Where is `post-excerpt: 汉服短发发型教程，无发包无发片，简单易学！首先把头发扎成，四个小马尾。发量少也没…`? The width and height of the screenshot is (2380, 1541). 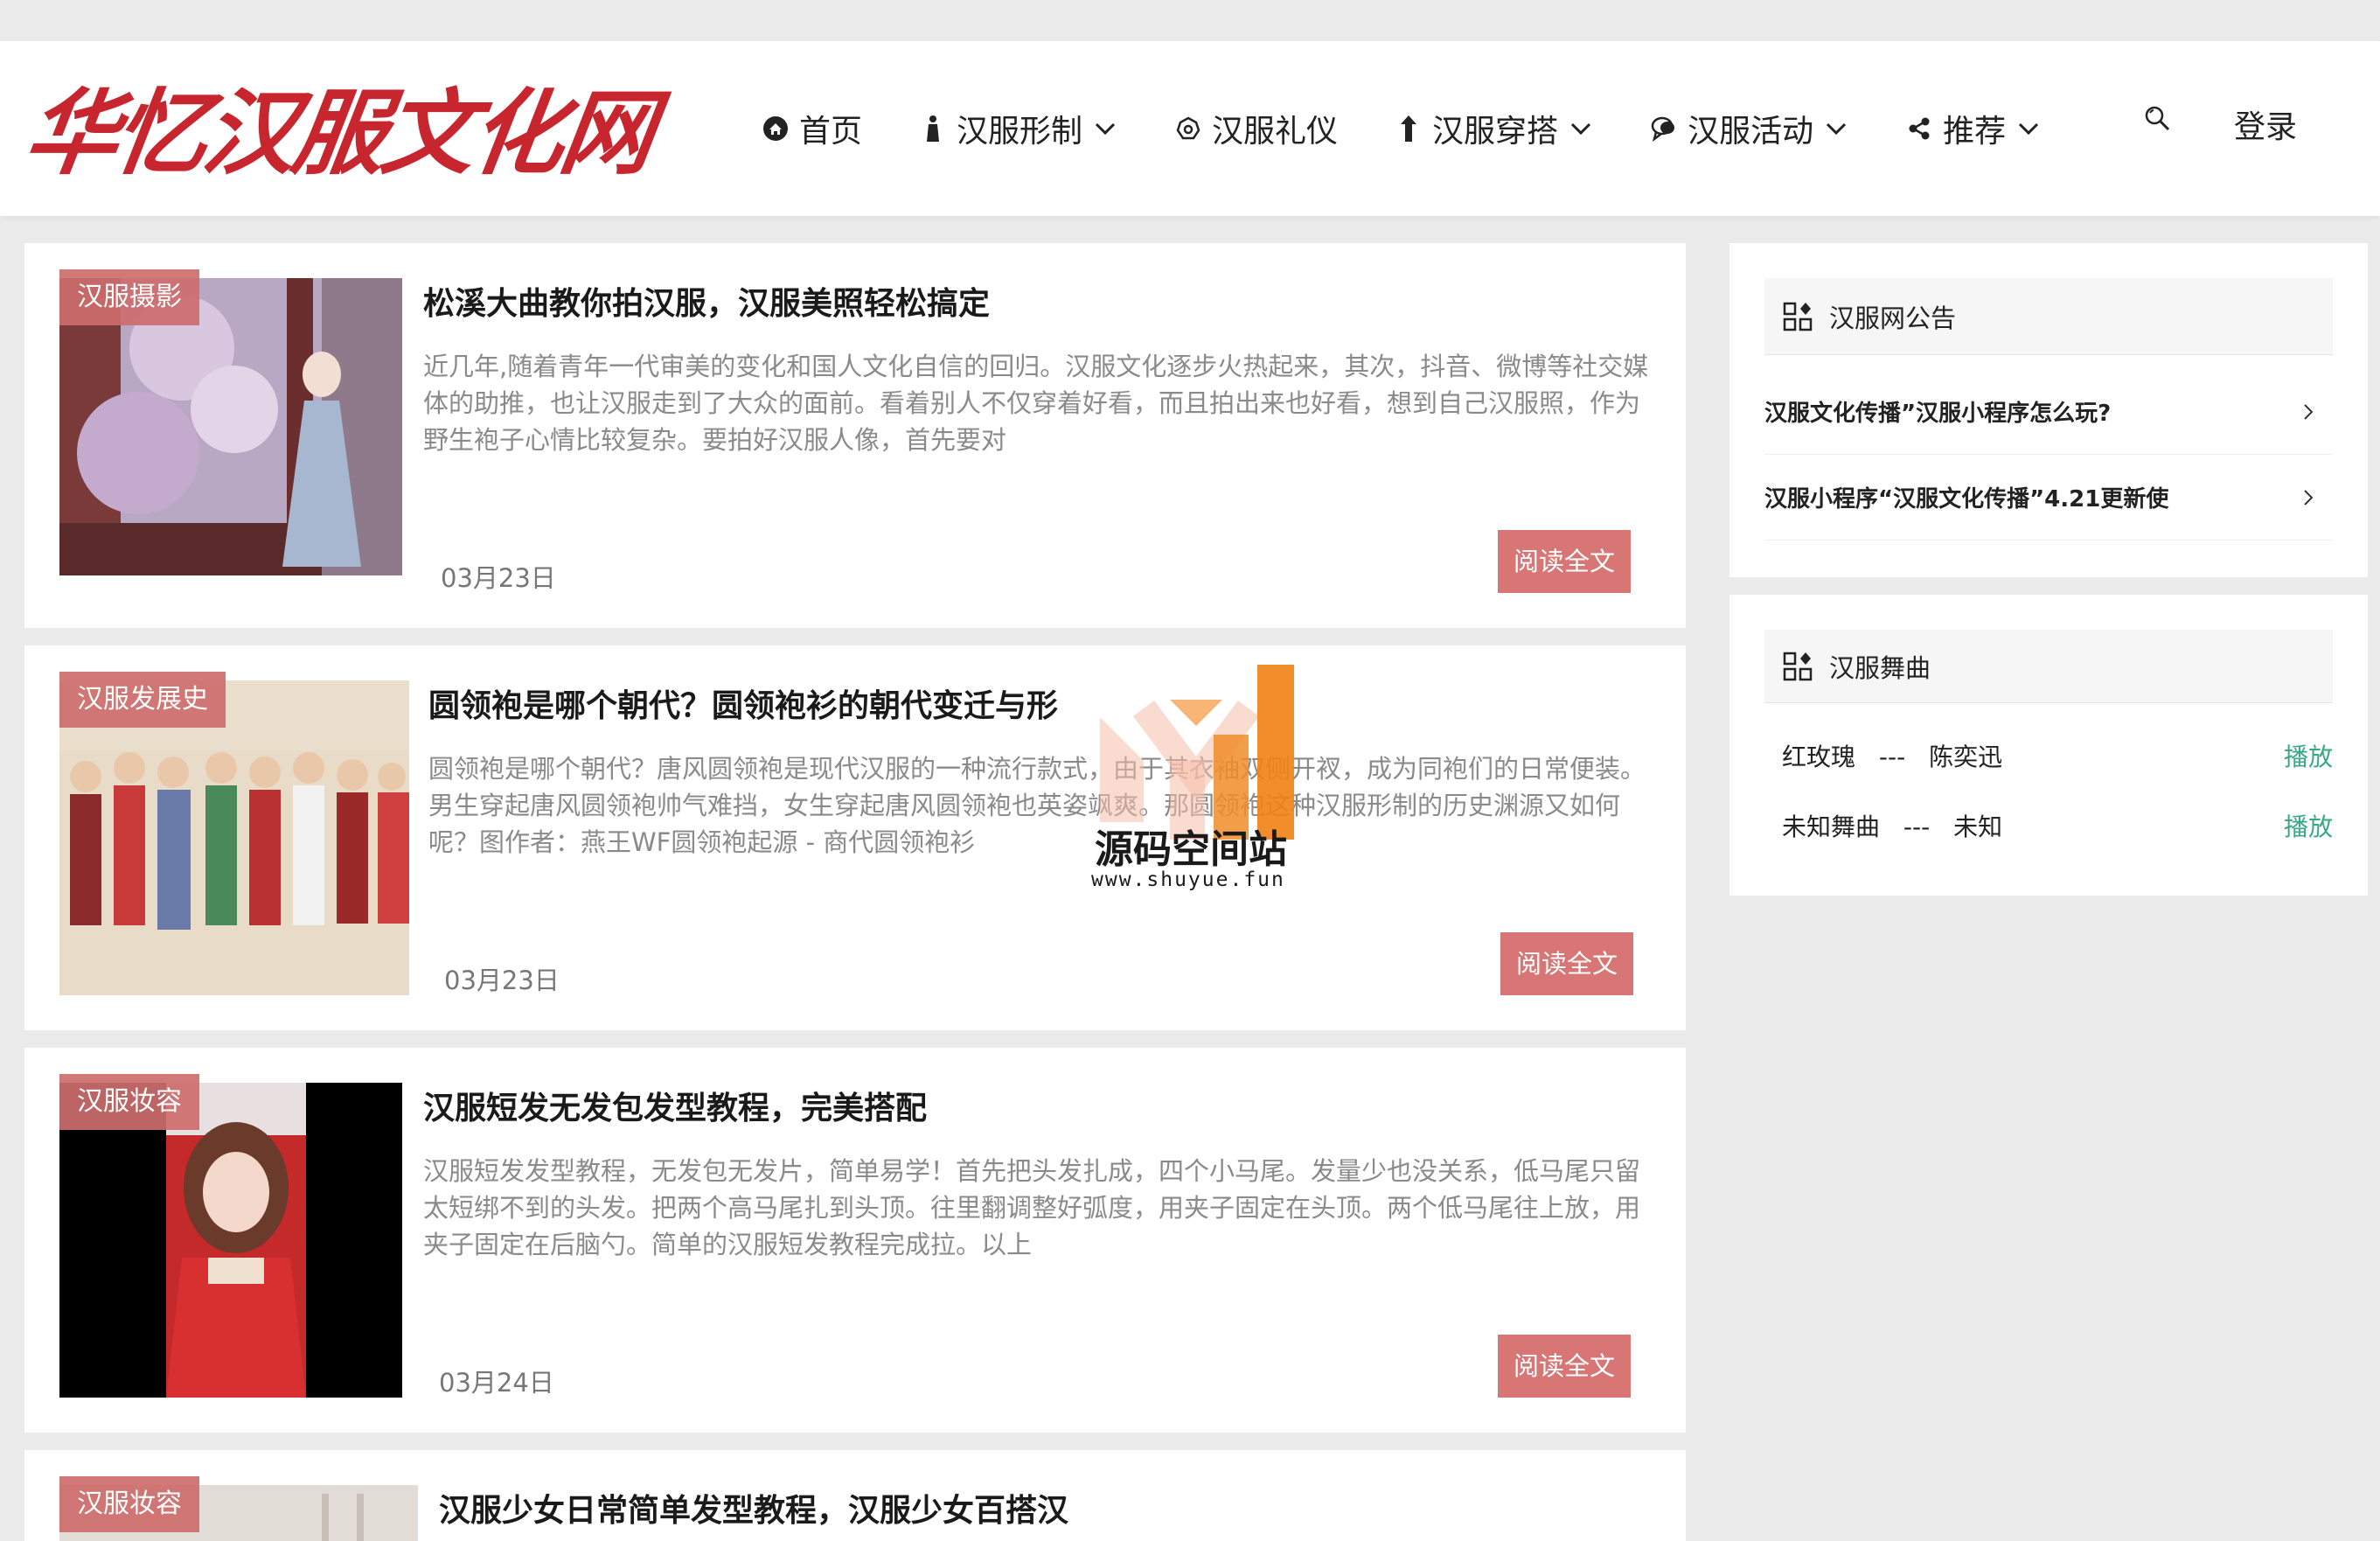 post-excerpt: 汉服短发发型教程，无发包无发片，简单易学！首先把头发扎成，四个小马尾。发量少也没… is located at coordinates (1032, 1207).